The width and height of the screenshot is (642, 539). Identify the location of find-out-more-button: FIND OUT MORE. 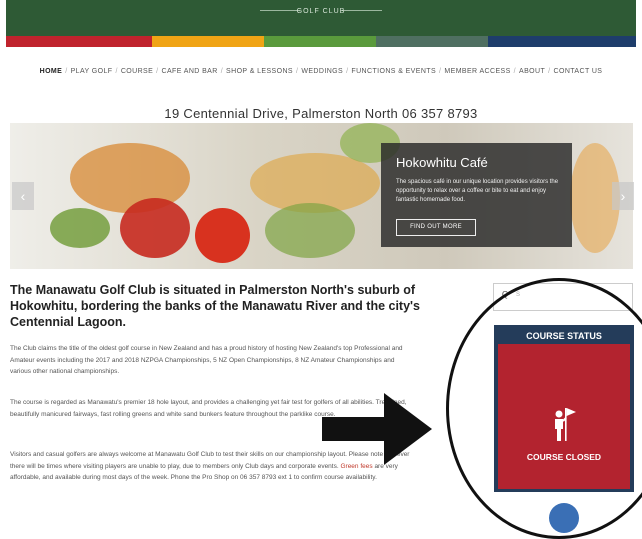
(436, 227).